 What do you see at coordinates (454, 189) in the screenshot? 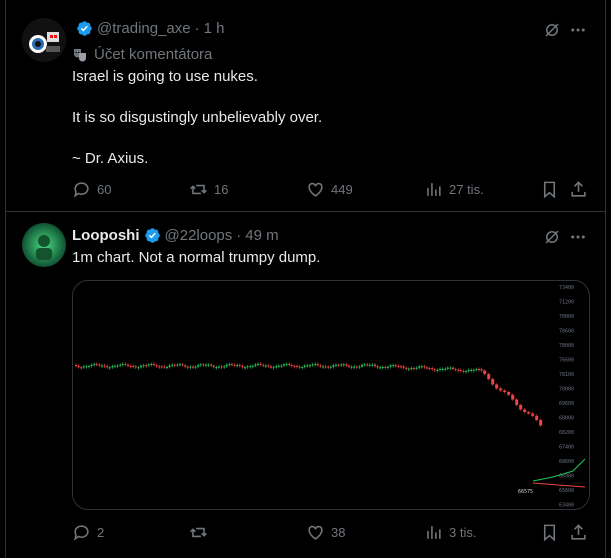
I see `views-button: 27 tis.` at bounding box center [454, 189].